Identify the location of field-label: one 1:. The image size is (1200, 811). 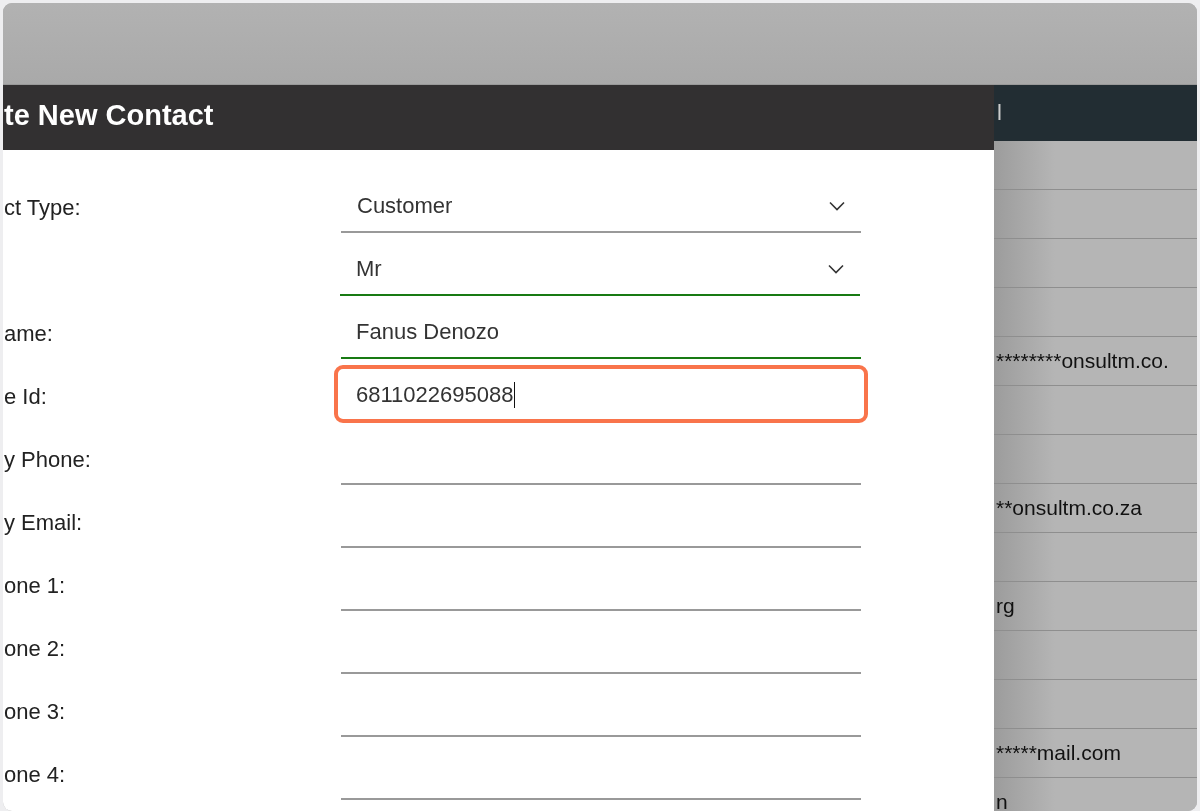
(35, 585).